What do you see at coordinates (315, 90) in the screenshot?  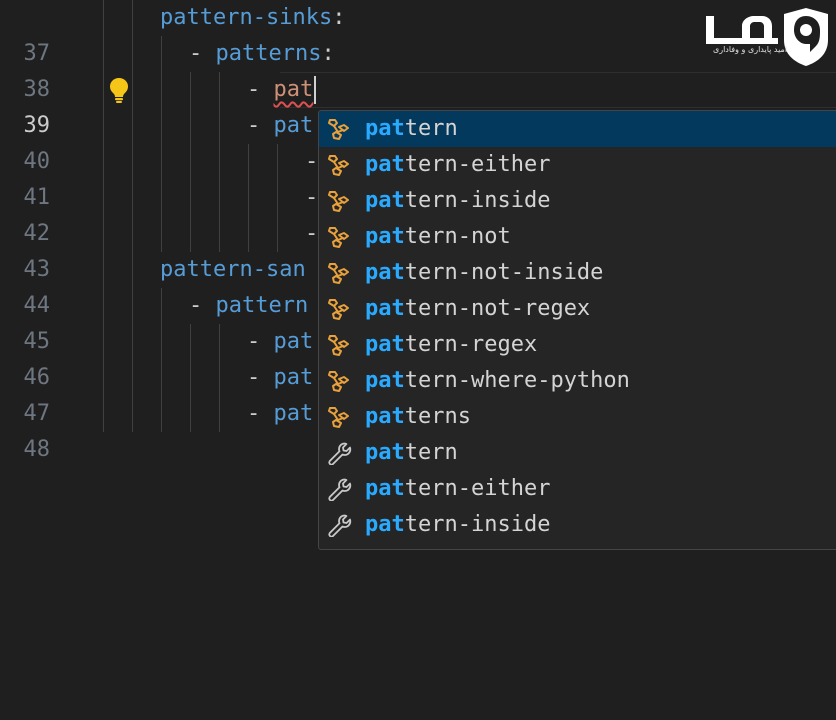 I see `text-cursor` at bounding box center [315, 90].